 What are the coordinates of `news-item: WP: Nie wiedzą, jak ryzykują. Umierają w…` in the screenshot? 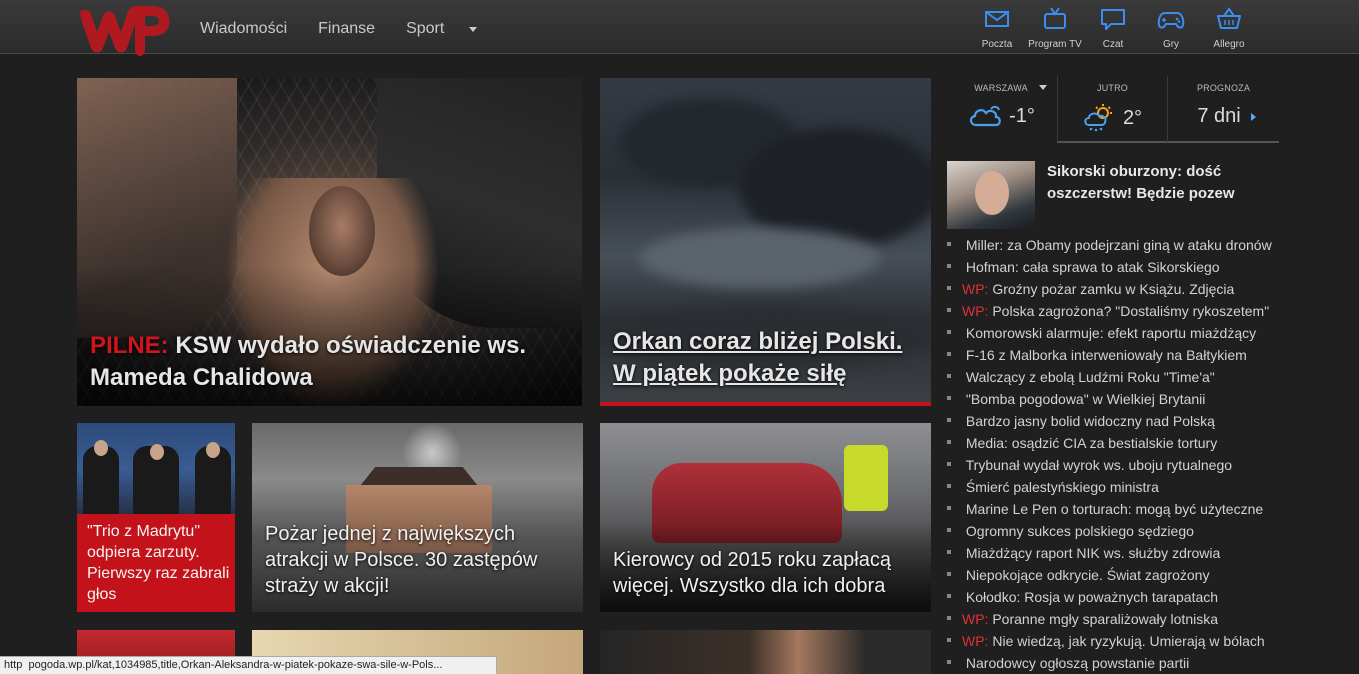 It's located at (1117, 641).